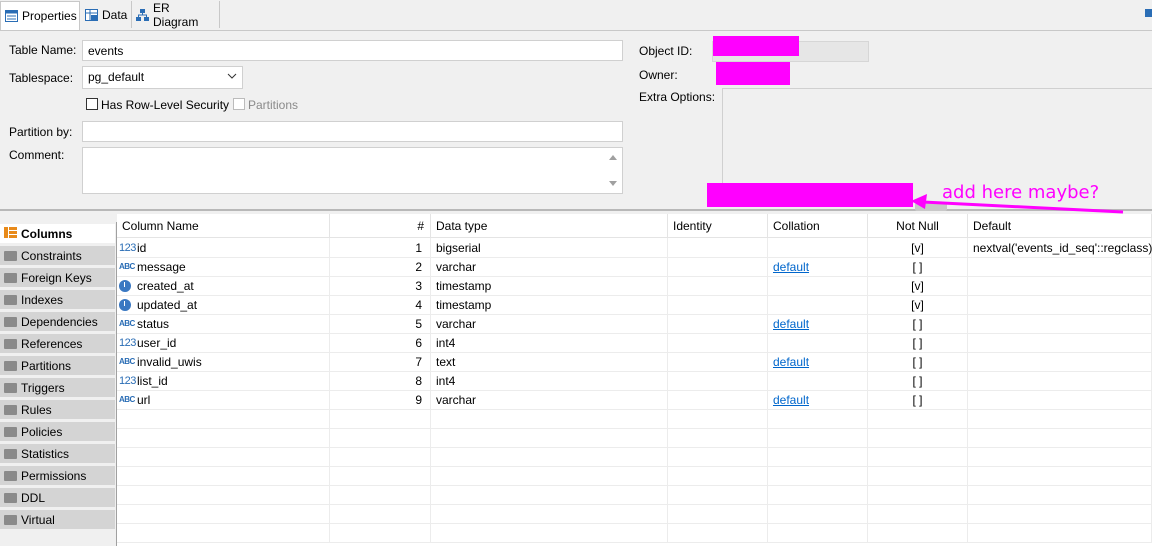 This screenshot has height=546, width=1152. What do you see at coordinates (57, 388) in the screenshot?
I see `nav-item-triggers: Triggers` at bounding box center [57, 388].